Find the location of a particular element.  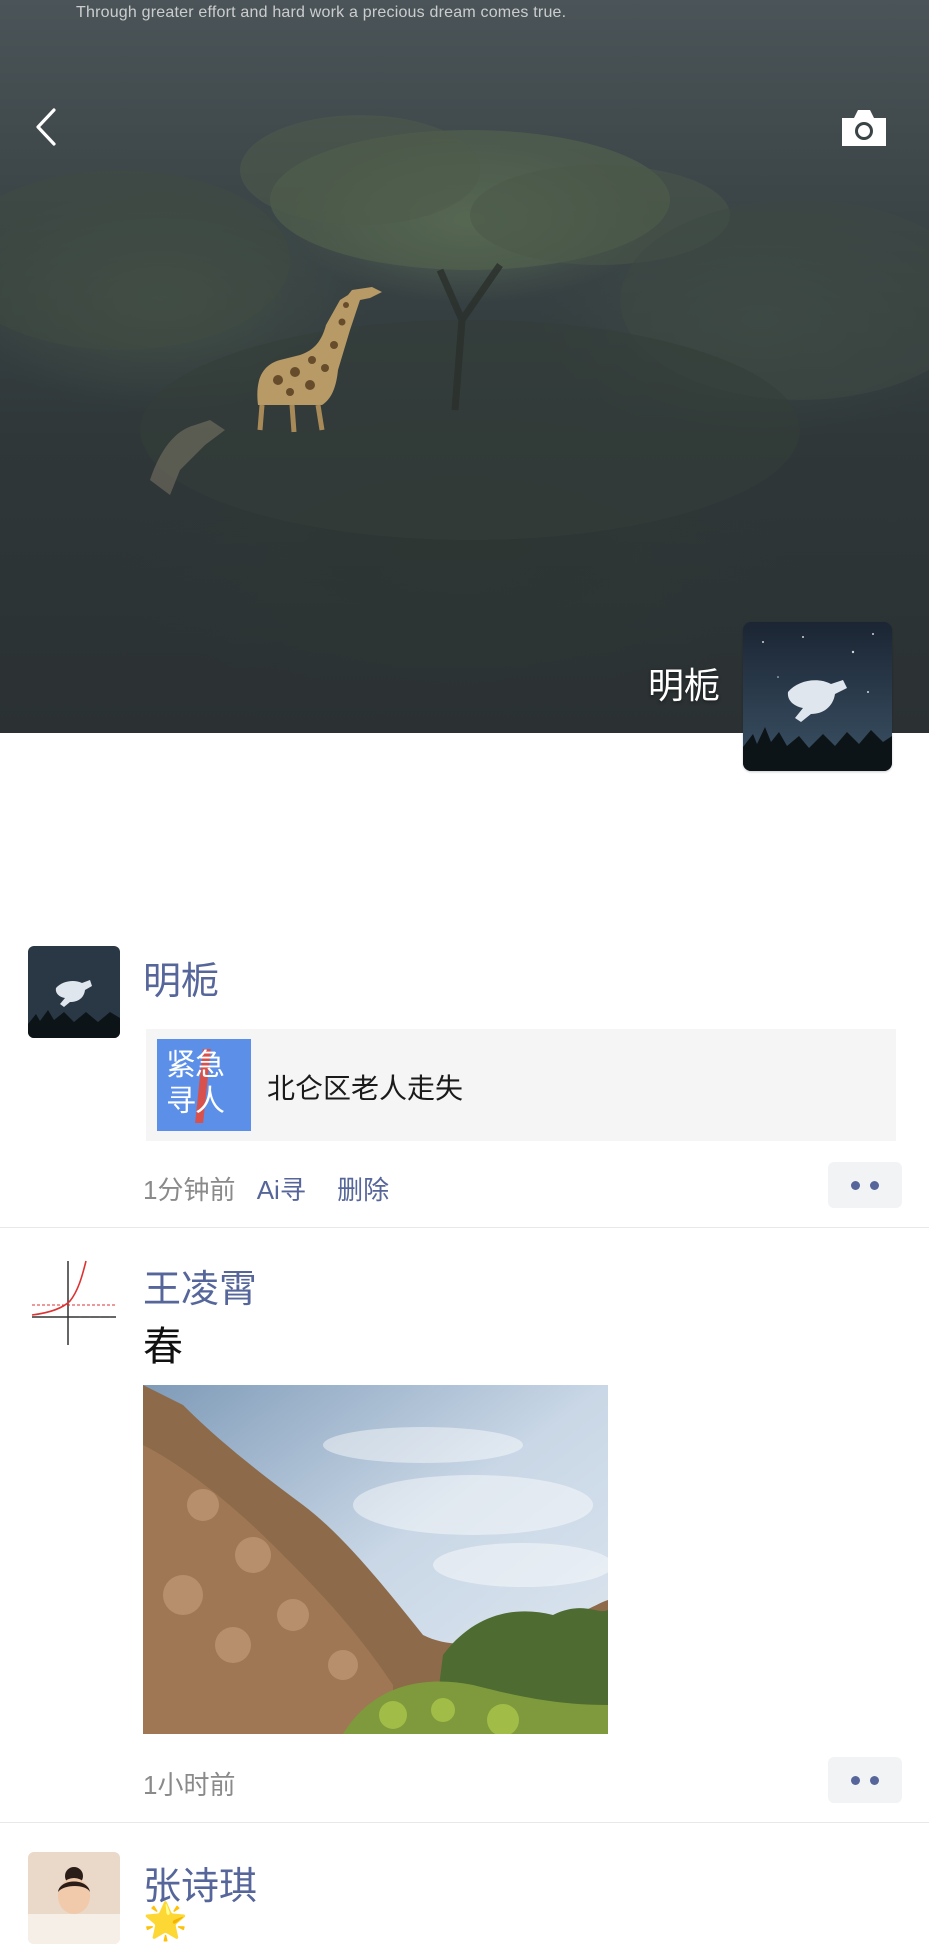

post-time: 1小时前 is located at coordinates (189, 1785).